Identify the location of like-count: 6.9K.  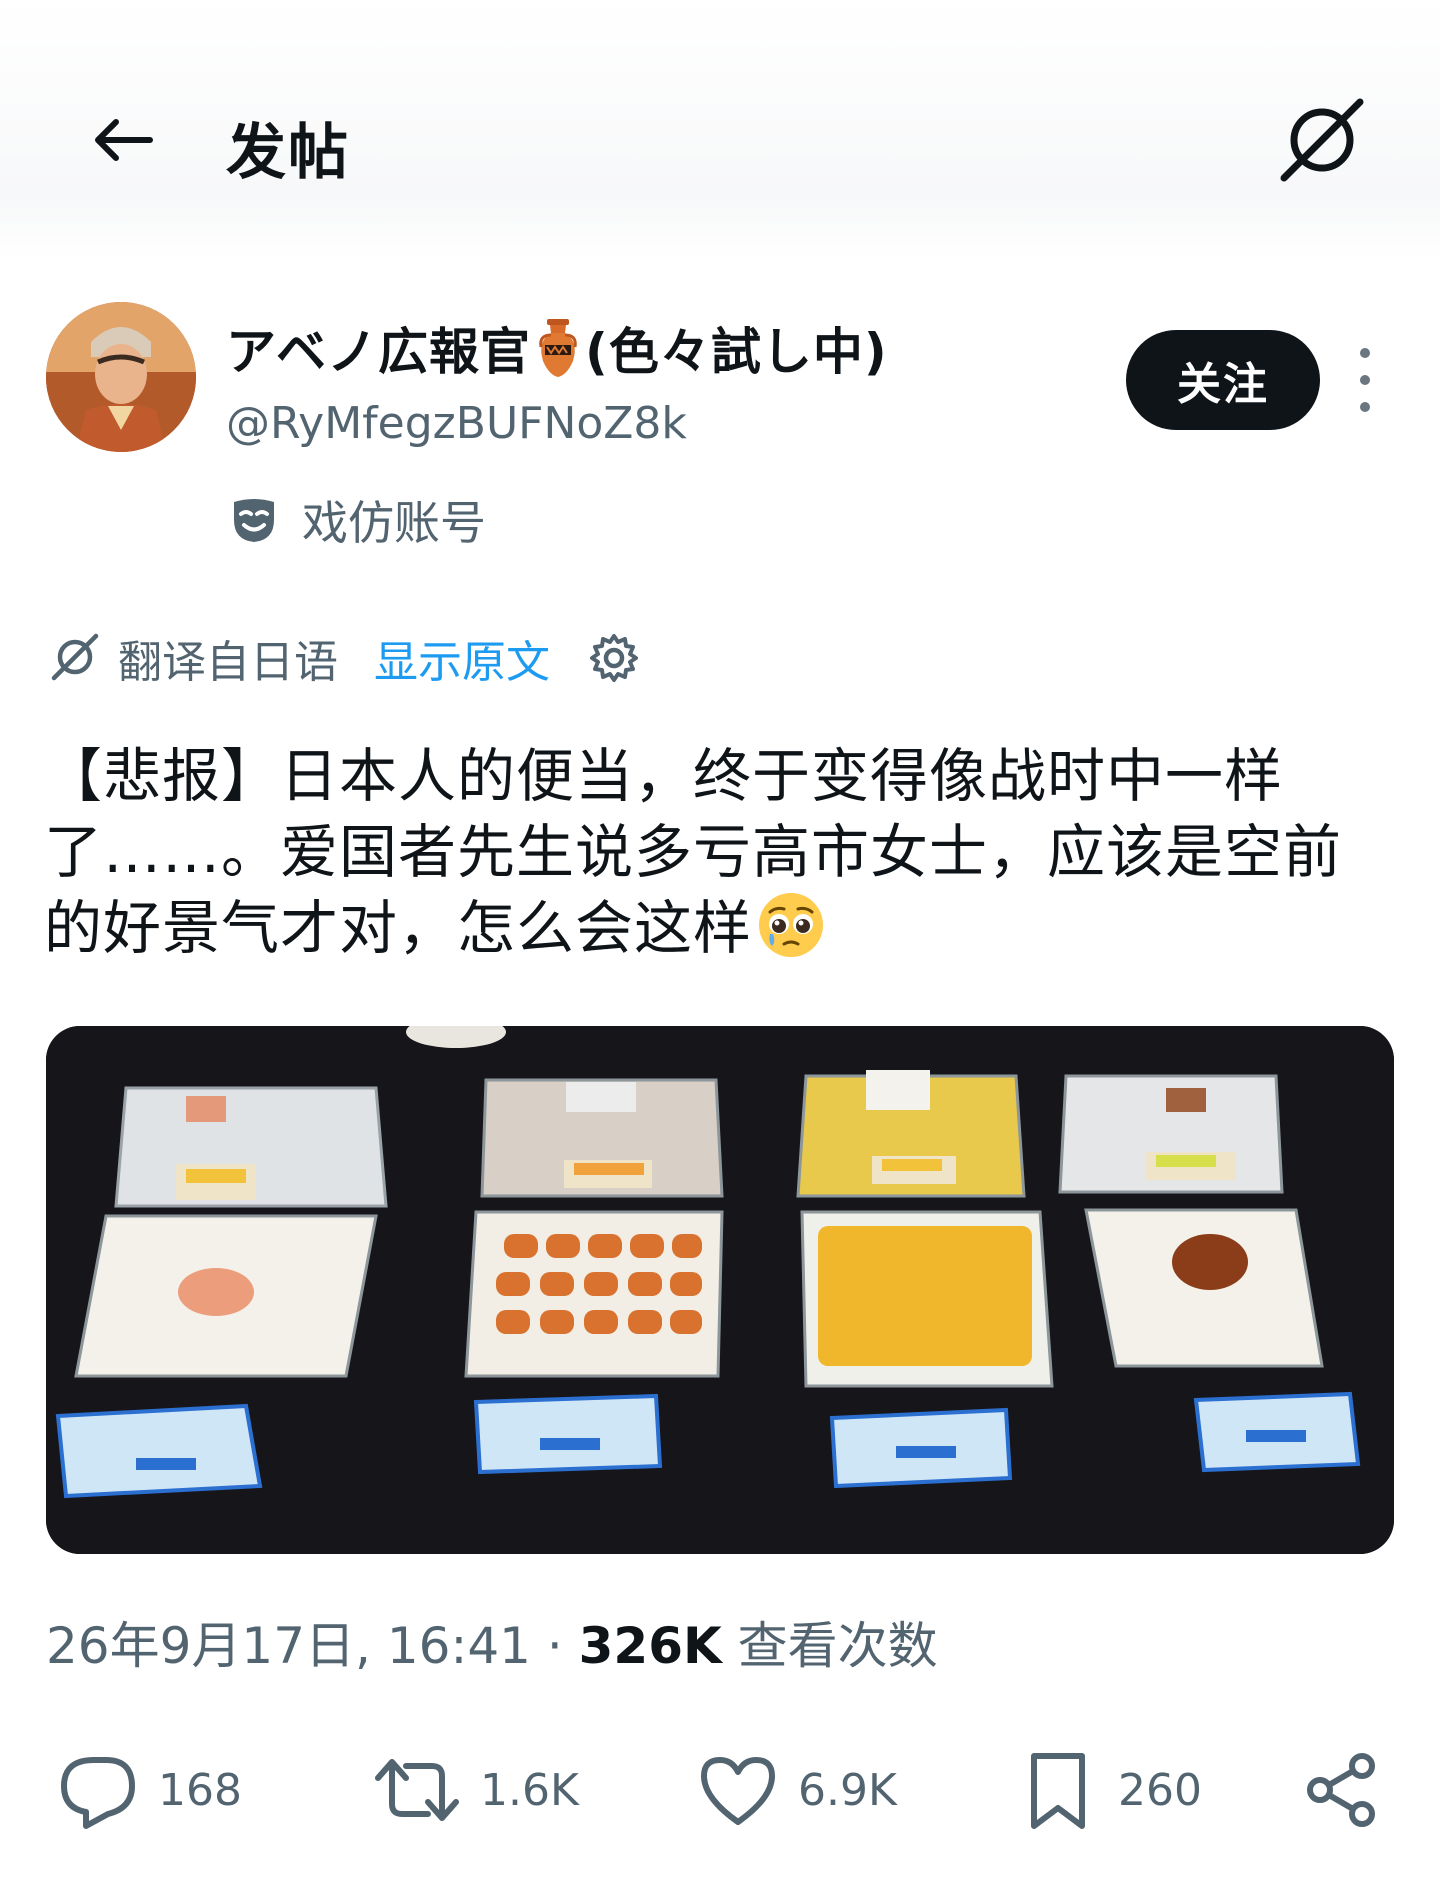
(847, 1790).